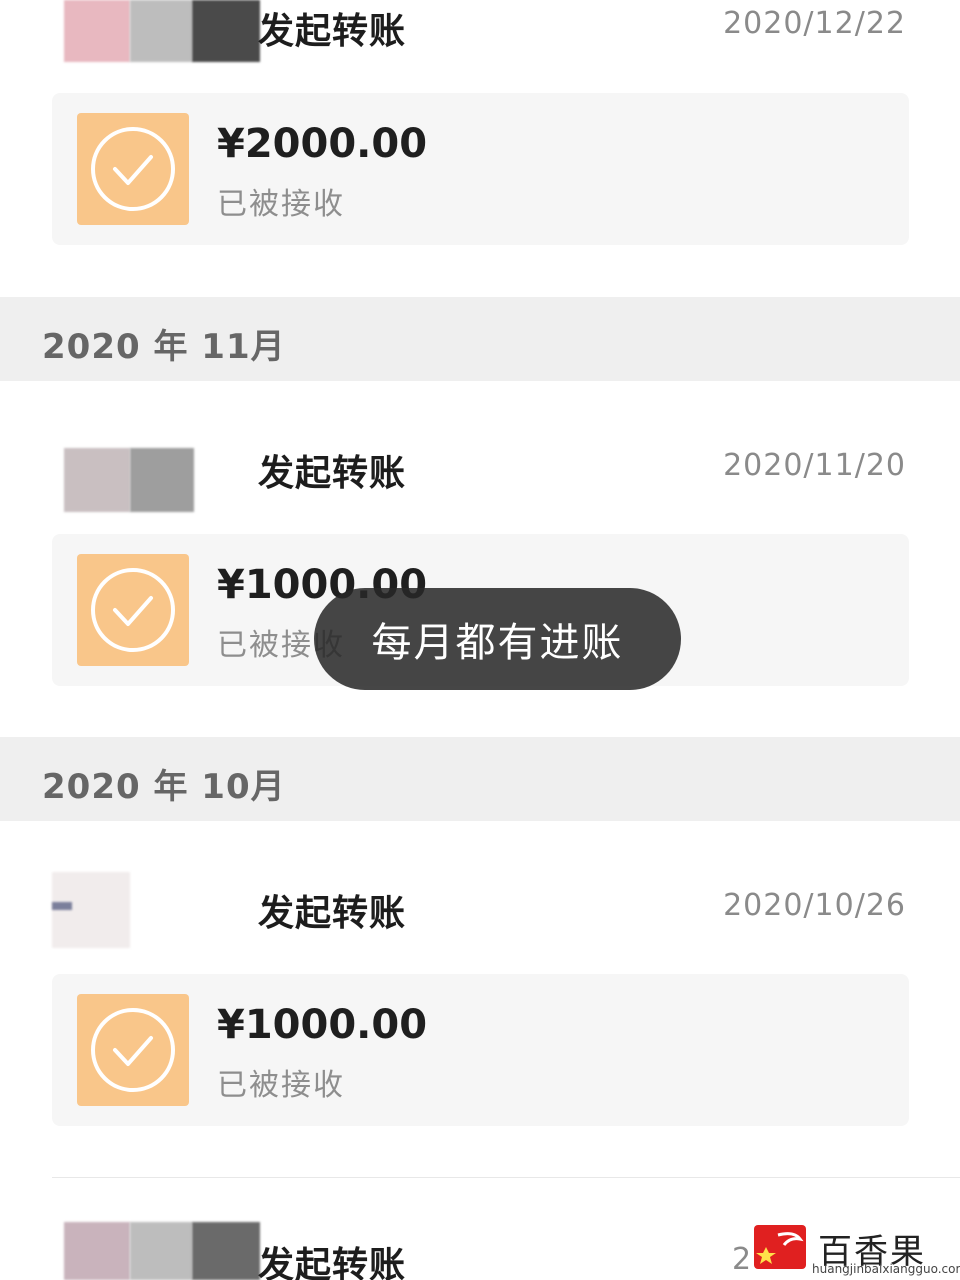 This screenshot has height=1280, width=960. Describe the element at coordinates (480, 169) in the screenshot. I see `transfer-card: ¥2000.00 已被接收` at that location.